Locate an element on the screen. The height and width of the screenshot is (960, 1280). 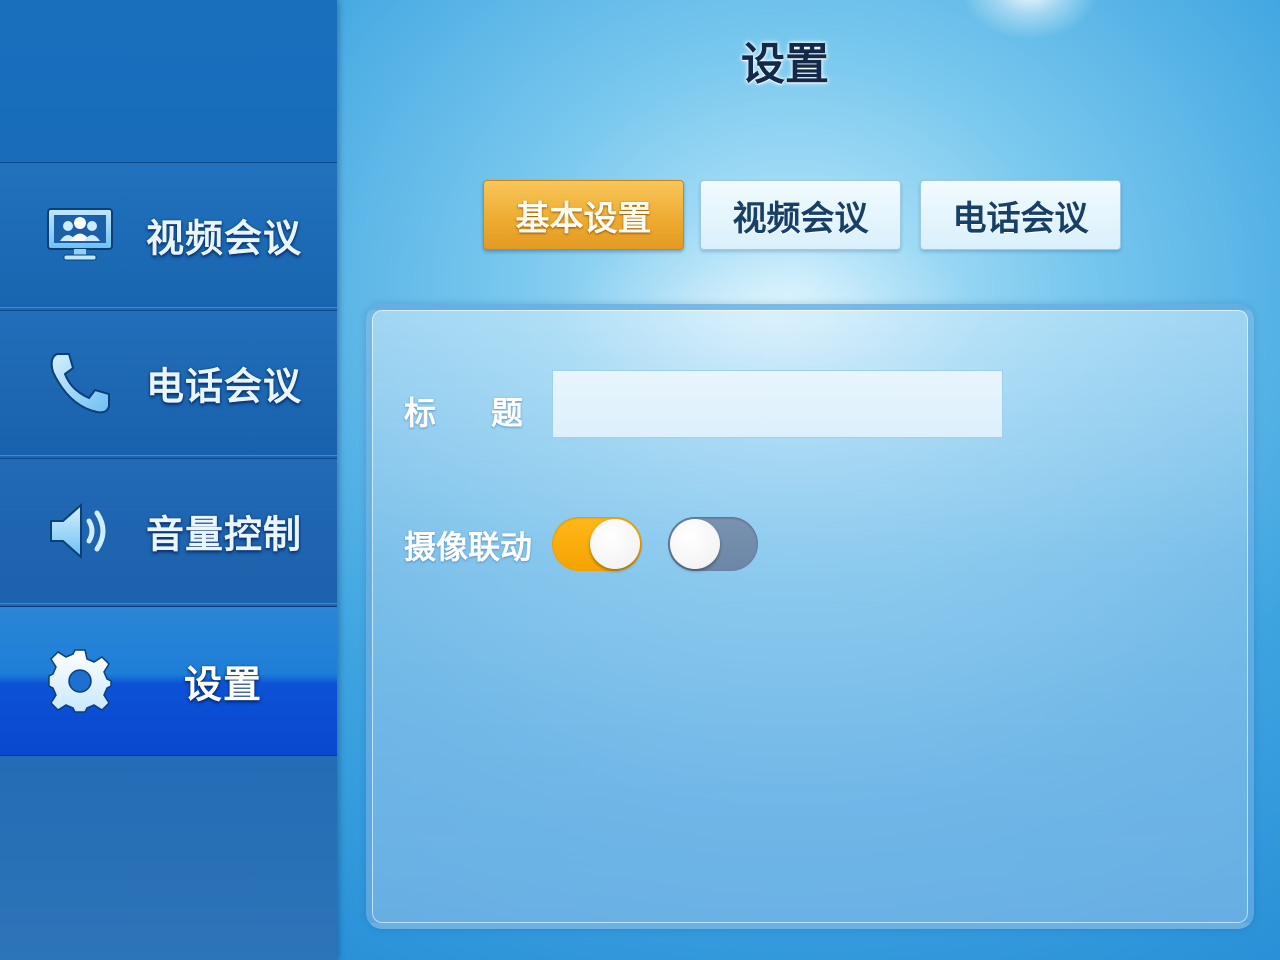
sidebar-item-label: 音量控制 is located at coordinates (224, 534).